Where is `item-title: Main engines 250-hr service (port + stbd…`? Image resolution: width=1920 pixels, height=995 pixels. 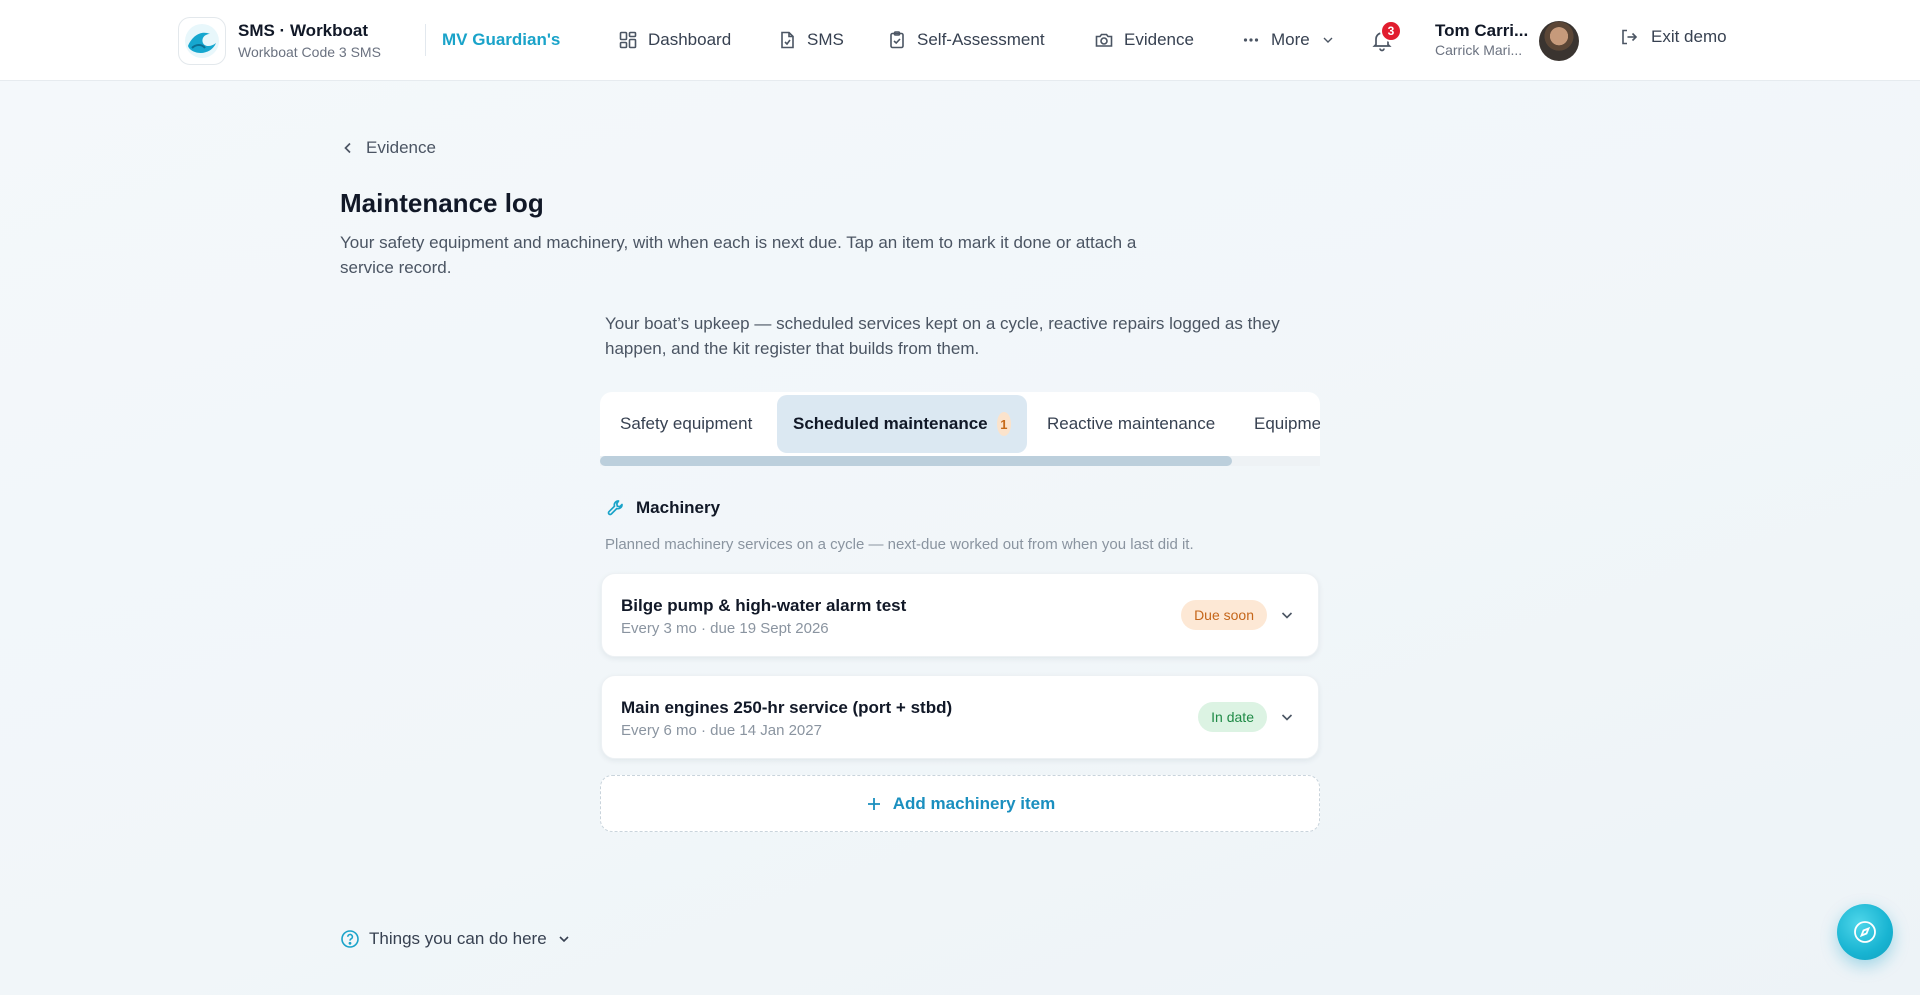 item-title: Main engines 250-hr service (port + stbd… is located at coordinates (787, 707).